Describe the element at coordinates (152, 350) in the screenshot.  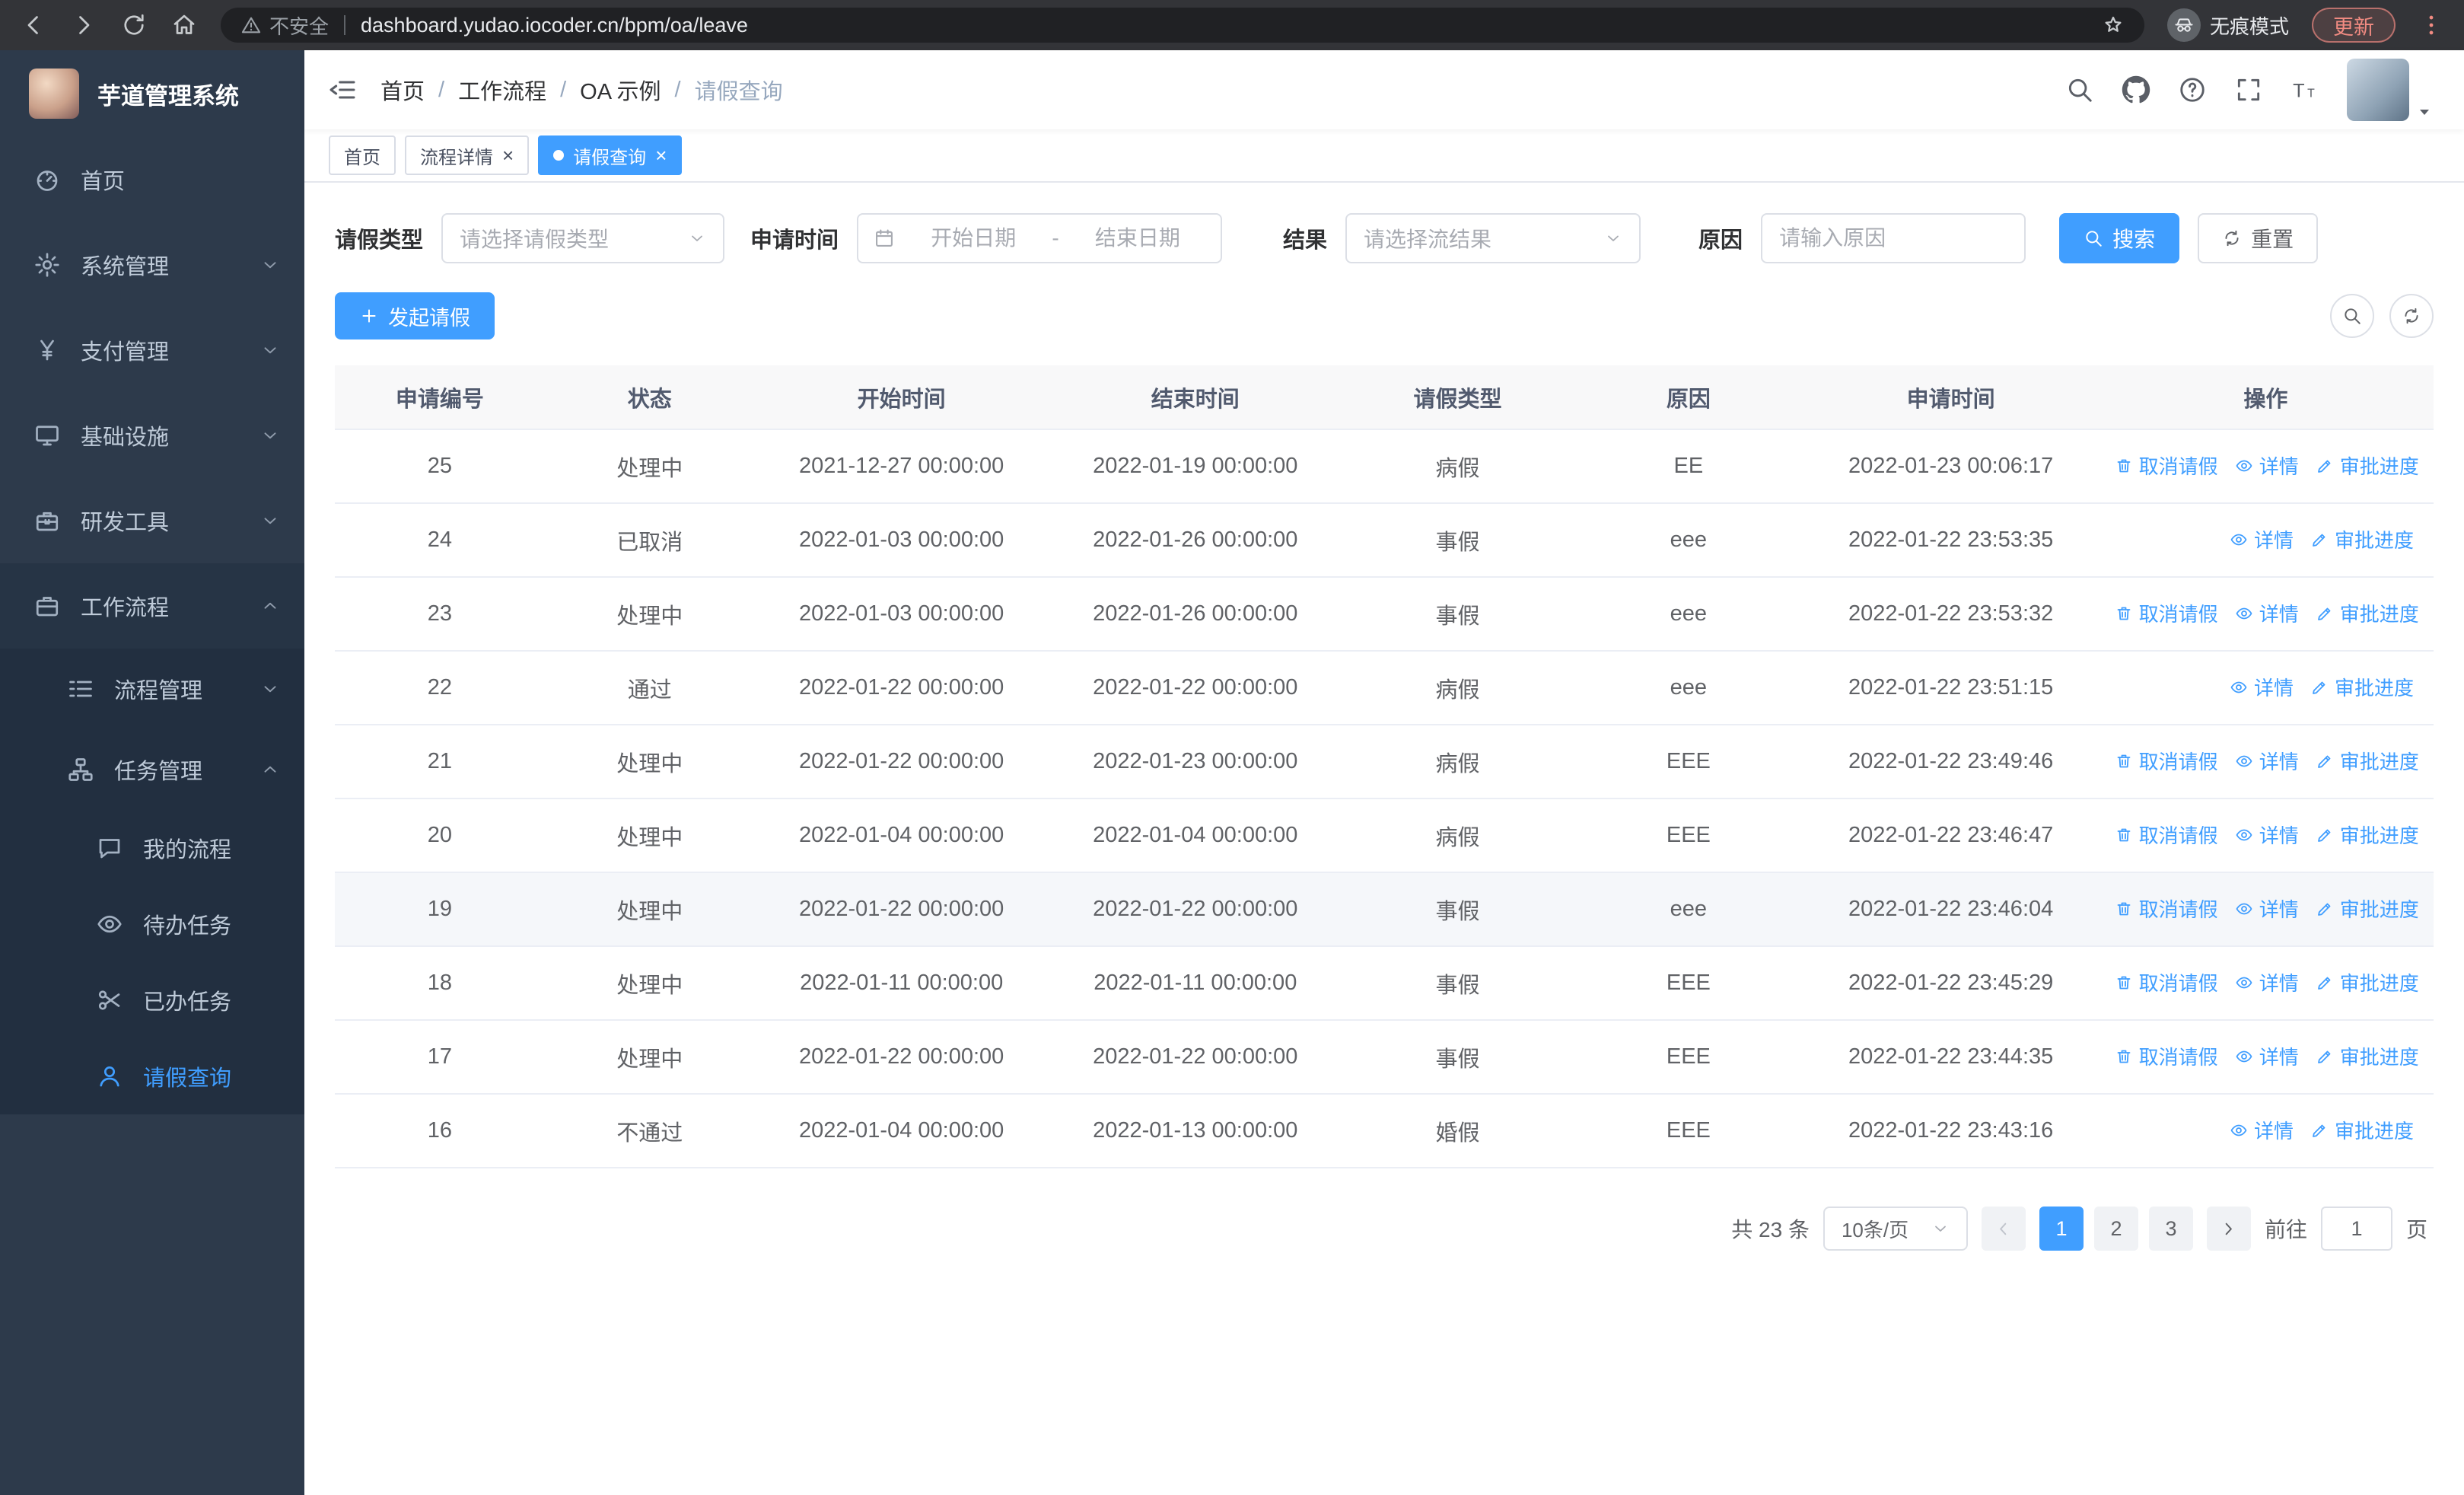
I see `sidebar-item-payment: 支付管理` at that location.